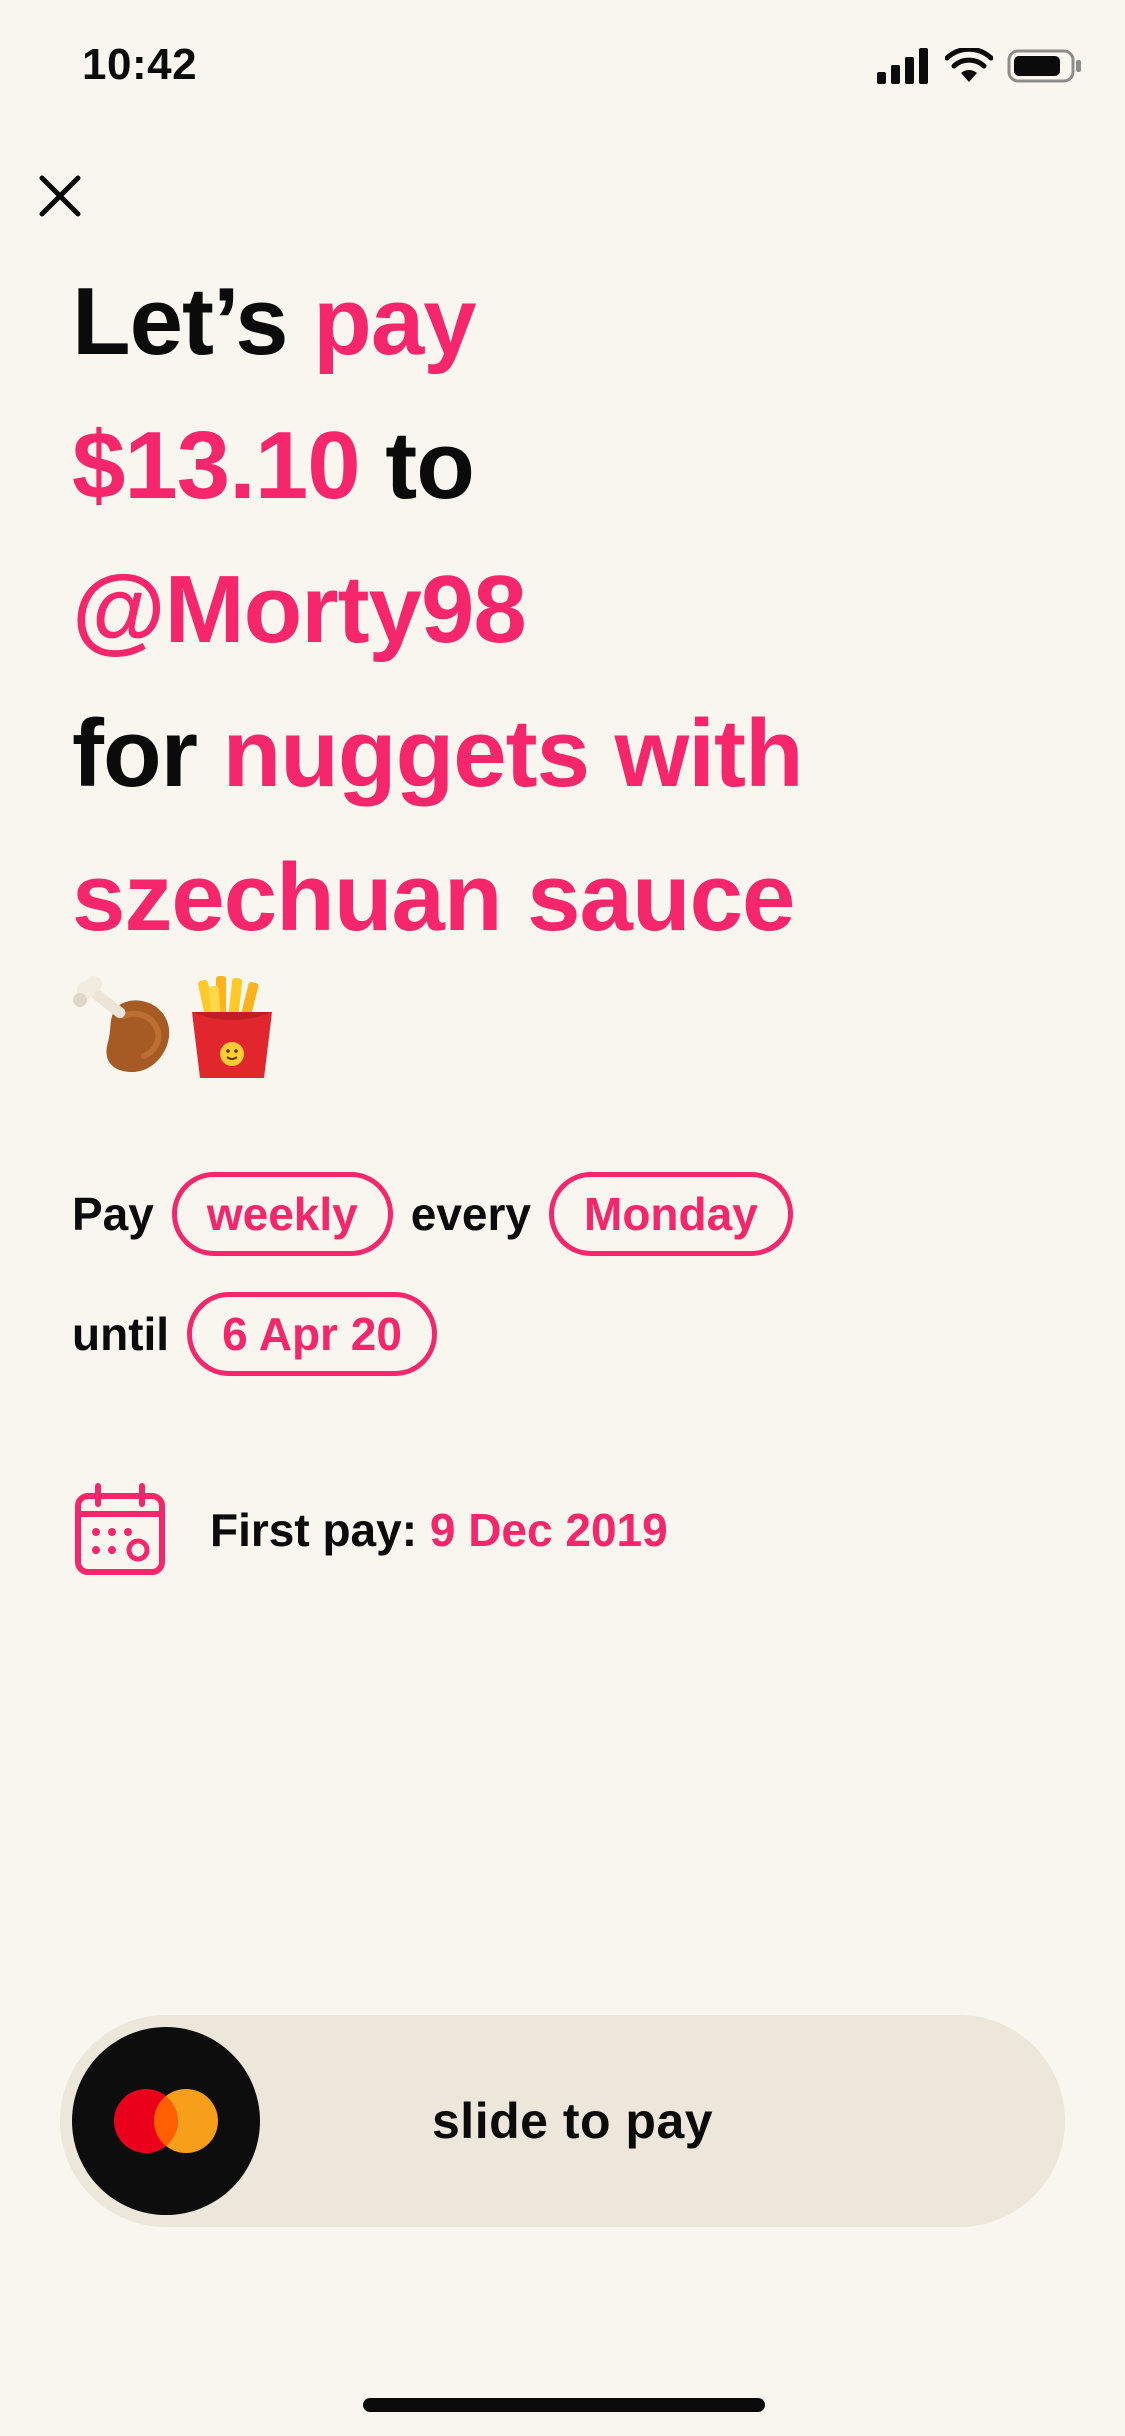  I want to click on wifi-icon, so click(969, 67).